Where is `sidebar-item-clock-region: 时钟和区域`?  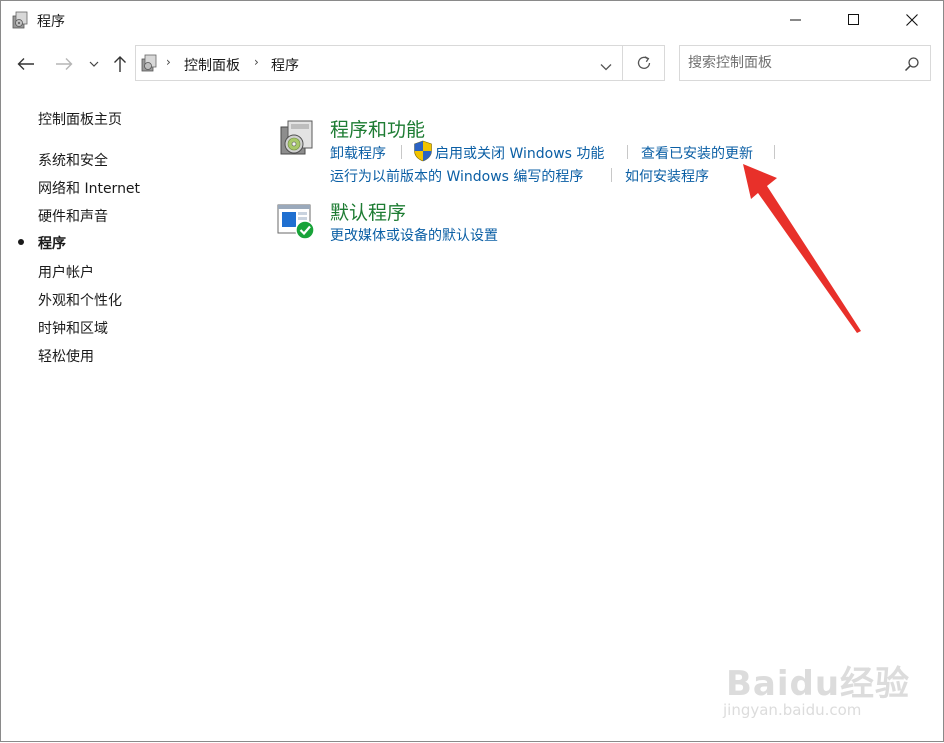
sidebar-item-clock-region: 时钟和区域 is located at coordinates (73, 328).